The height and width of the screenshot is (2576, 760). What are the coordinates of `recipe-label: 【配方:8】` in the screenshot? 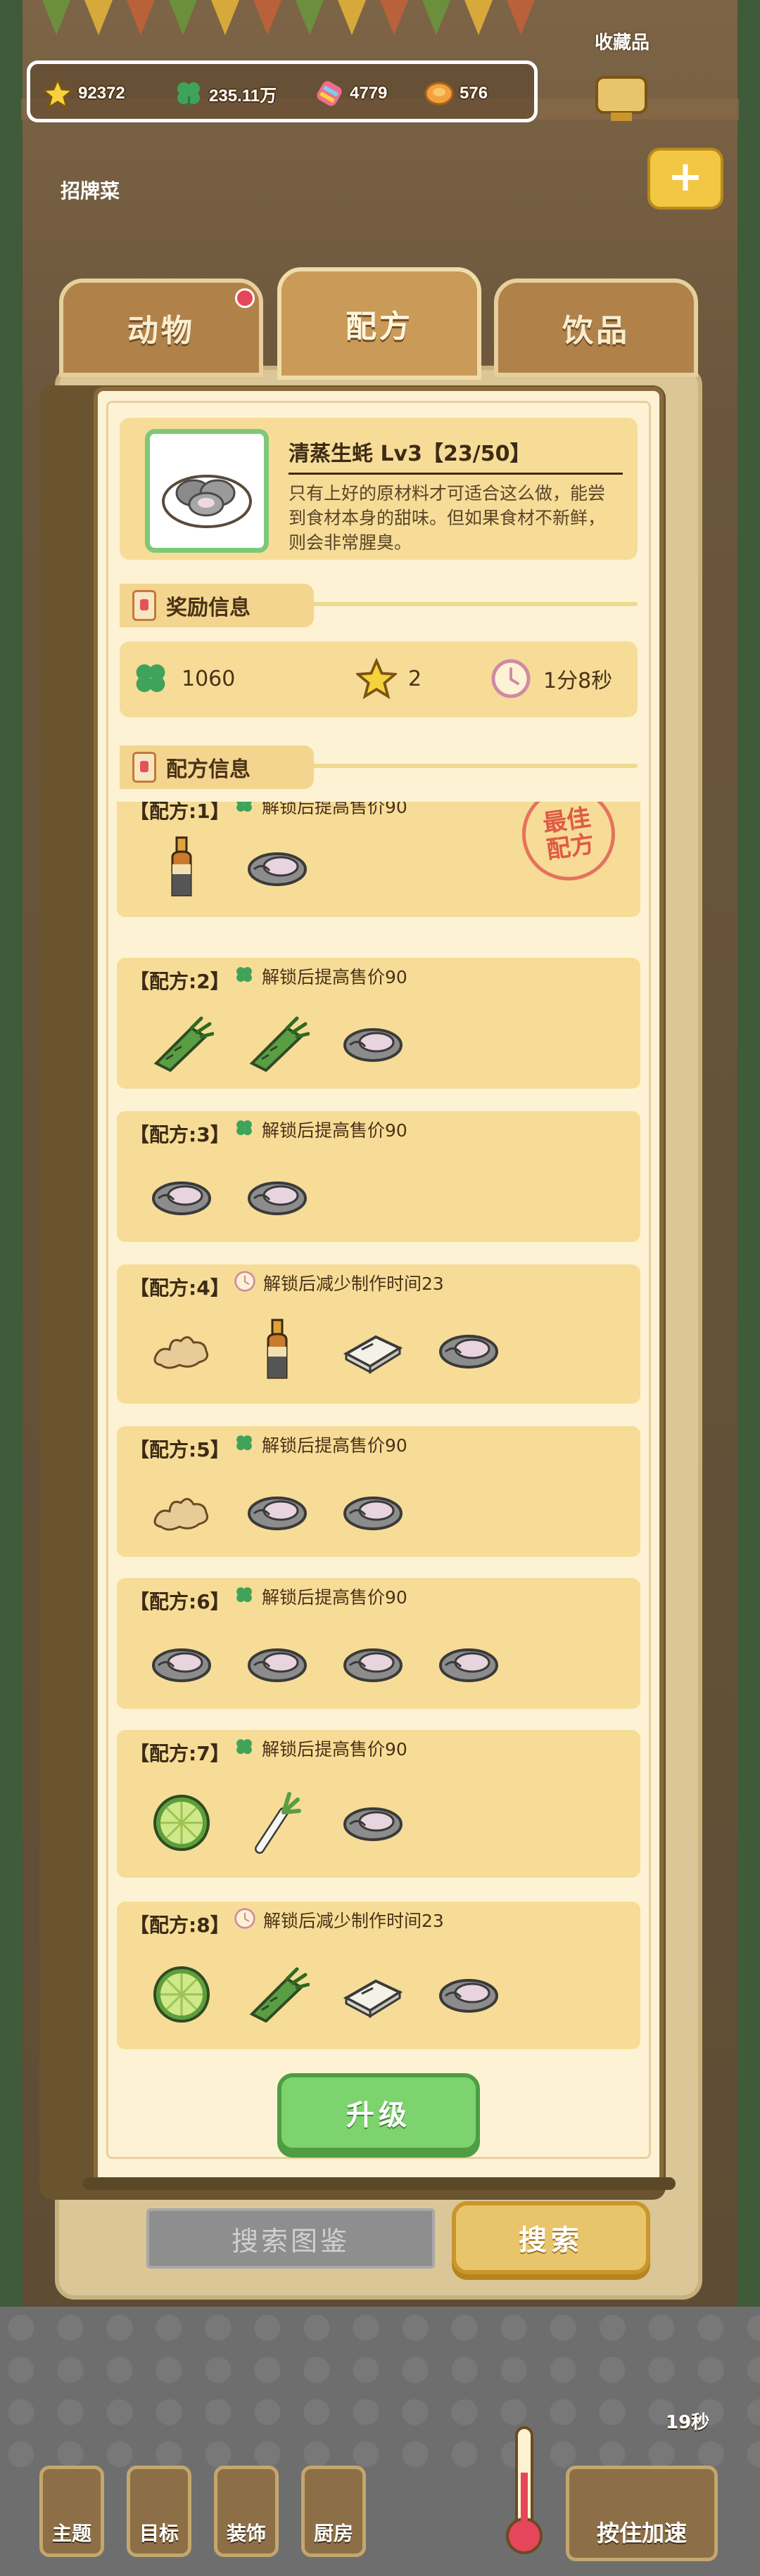 It's located at (179, 1925).